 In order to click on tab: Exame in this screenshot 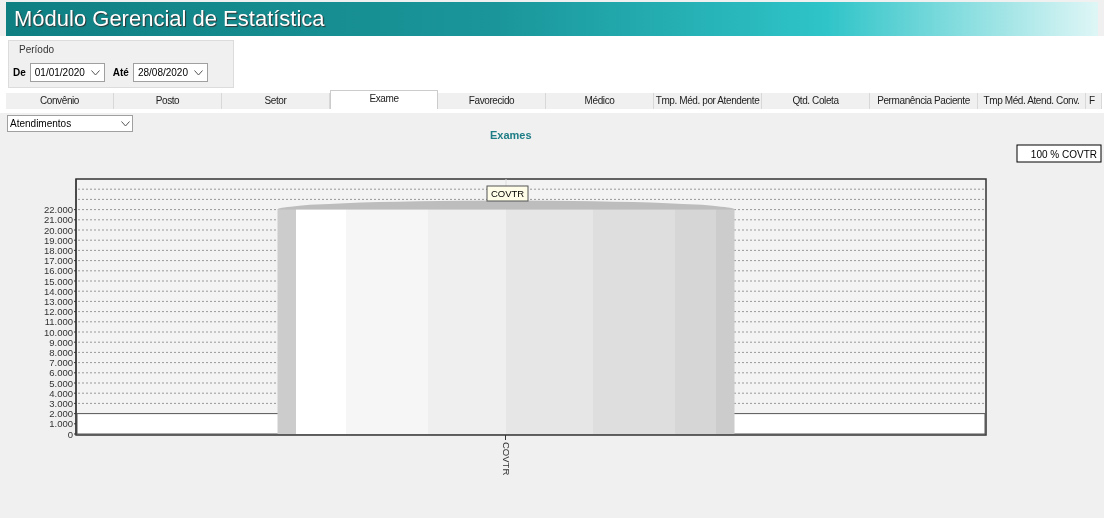, I will do `click(384, 99)`.